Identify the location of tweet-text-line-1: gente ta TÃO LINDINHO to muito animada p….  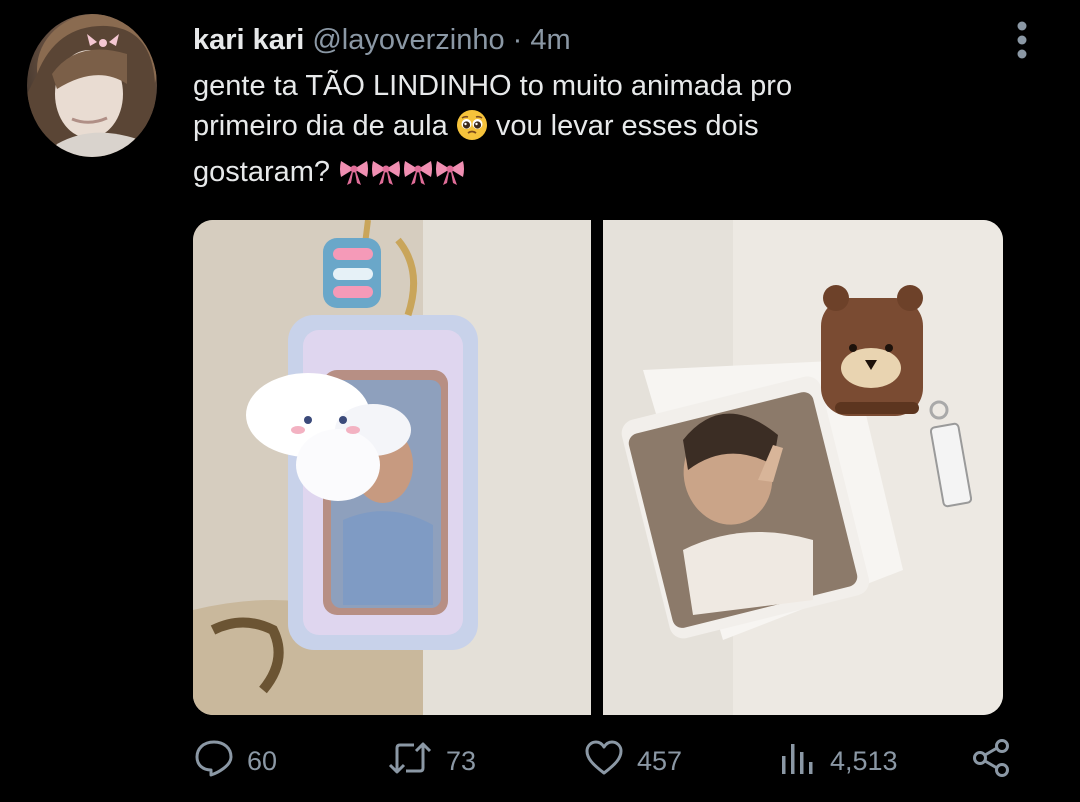
(493, 86).